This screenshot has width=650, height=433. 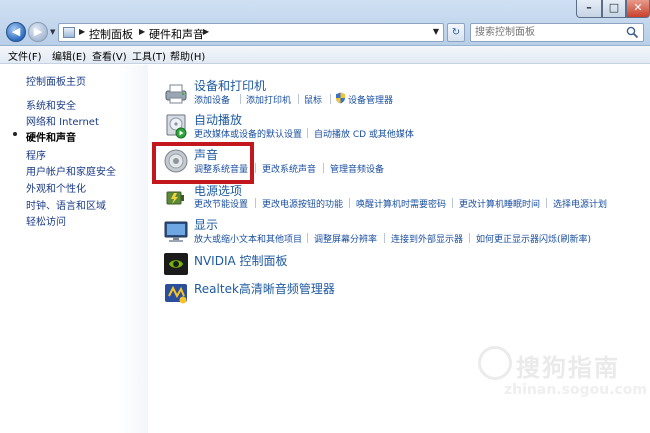 I want to click on category-nvidia-title: NVIDIA 控制面板, so click(x=241, y=260).